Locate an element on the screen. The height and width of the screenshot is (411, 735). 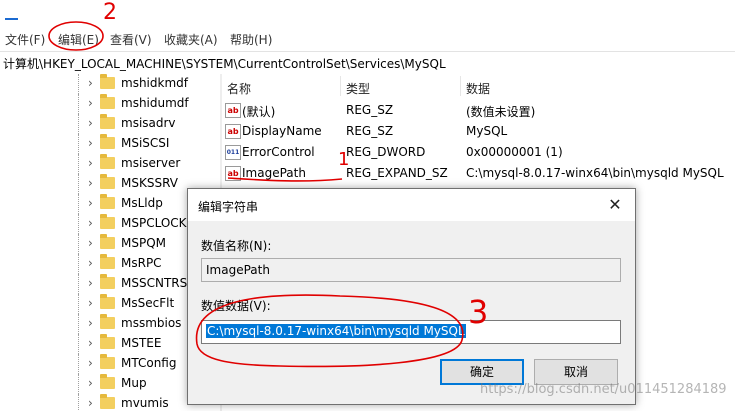
value-name-text: ImagePath is located at coordinates (238, 270).